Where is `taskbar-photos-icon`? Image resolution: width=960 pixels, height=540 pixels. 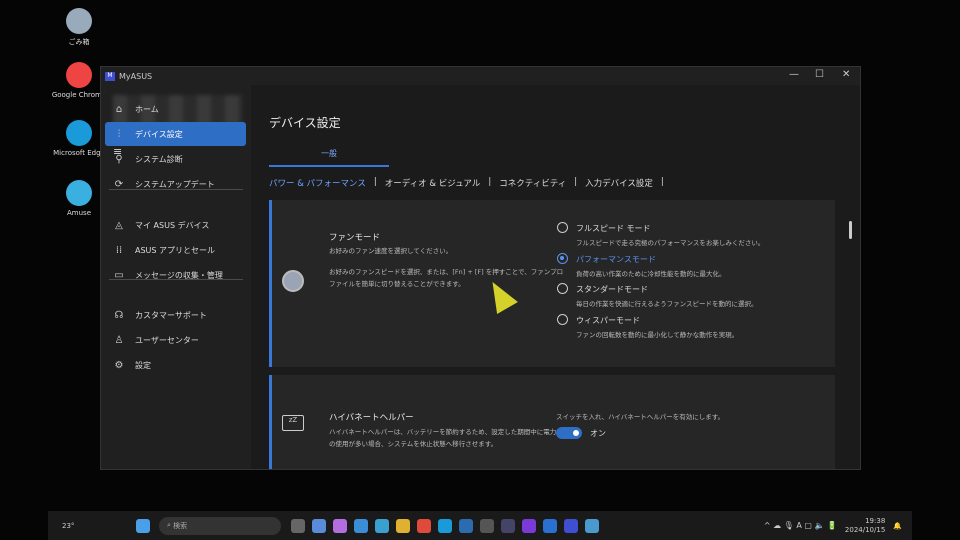 taskbar-photos-icon is located at coordinates (360, 525).